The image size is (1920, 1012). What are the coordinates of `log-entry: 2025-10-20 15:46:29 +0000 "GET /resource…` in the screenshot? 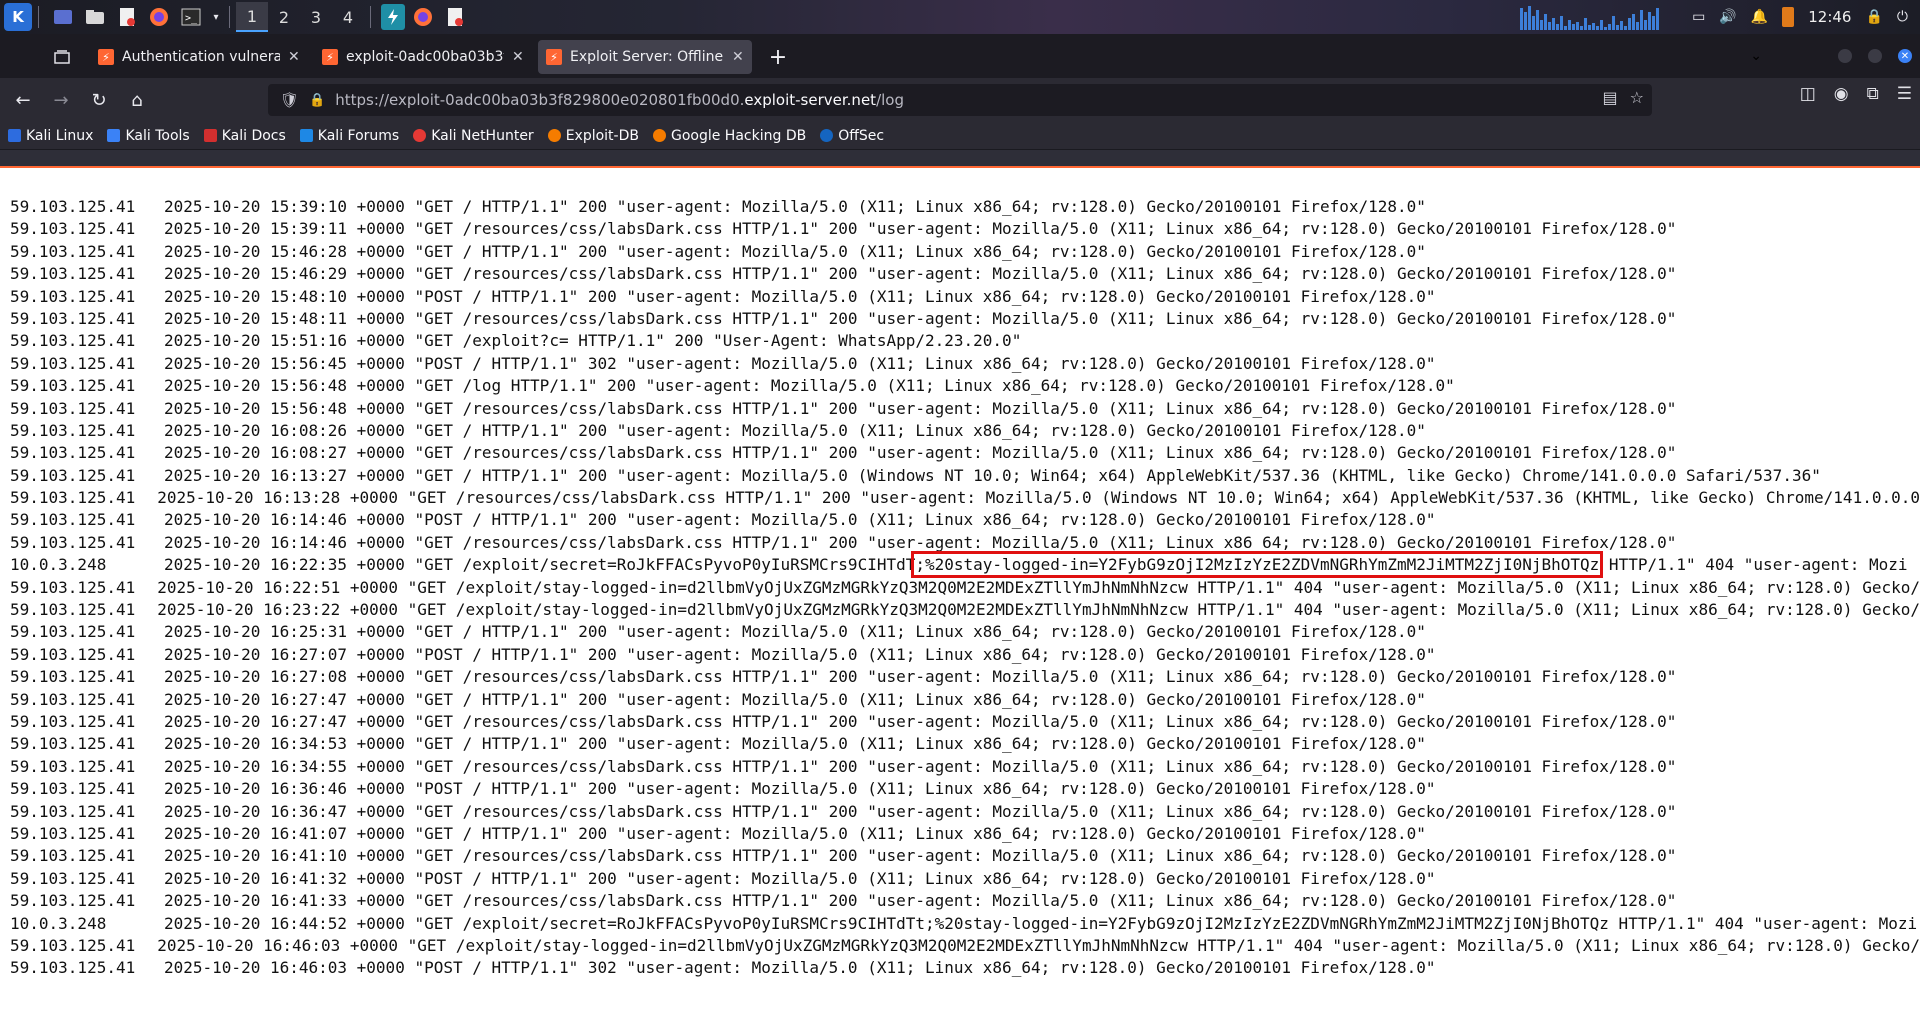 It's located at (920, 274).